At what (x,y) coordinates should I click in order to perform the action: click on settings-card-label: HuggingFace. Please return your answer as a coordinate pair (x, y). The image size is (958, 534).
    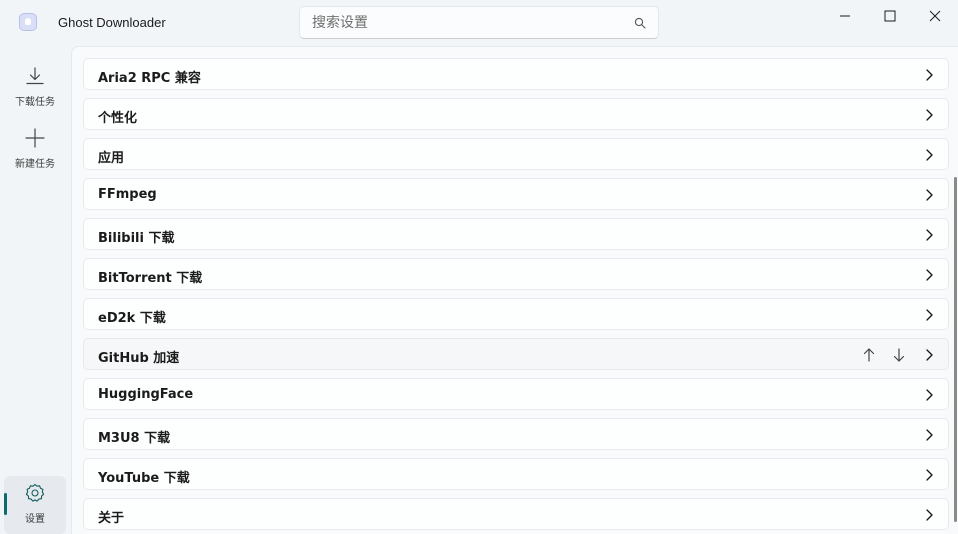
    Looking at the image, I should click on (146, 394).